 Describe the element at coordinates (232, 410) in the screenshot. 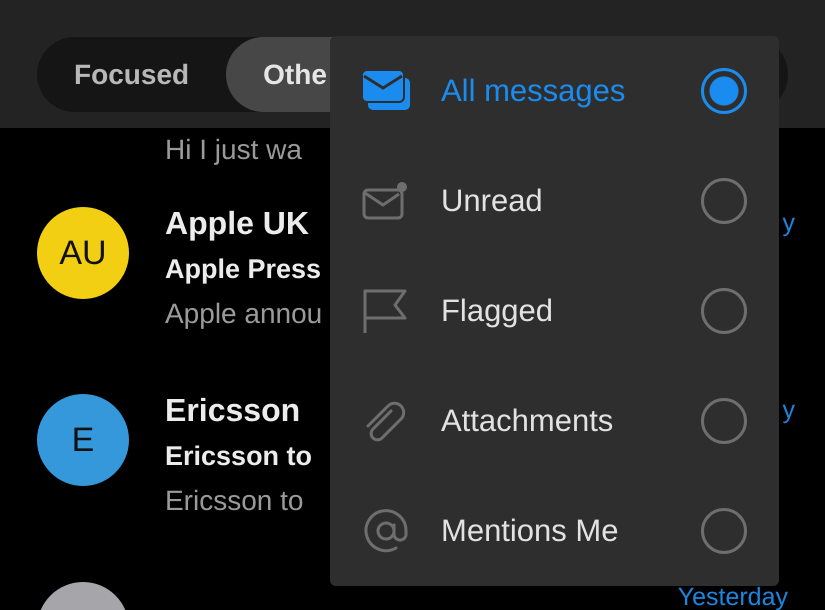

I see `sender-name: Ericsson` at that location.